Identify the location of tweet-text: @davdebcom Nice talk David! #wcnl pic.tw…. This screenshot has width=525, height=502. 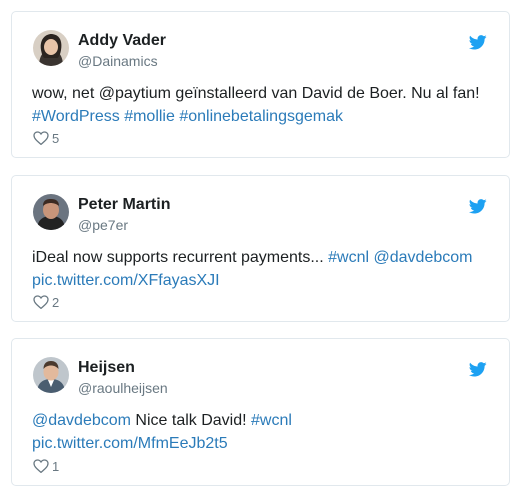
(264, 432).